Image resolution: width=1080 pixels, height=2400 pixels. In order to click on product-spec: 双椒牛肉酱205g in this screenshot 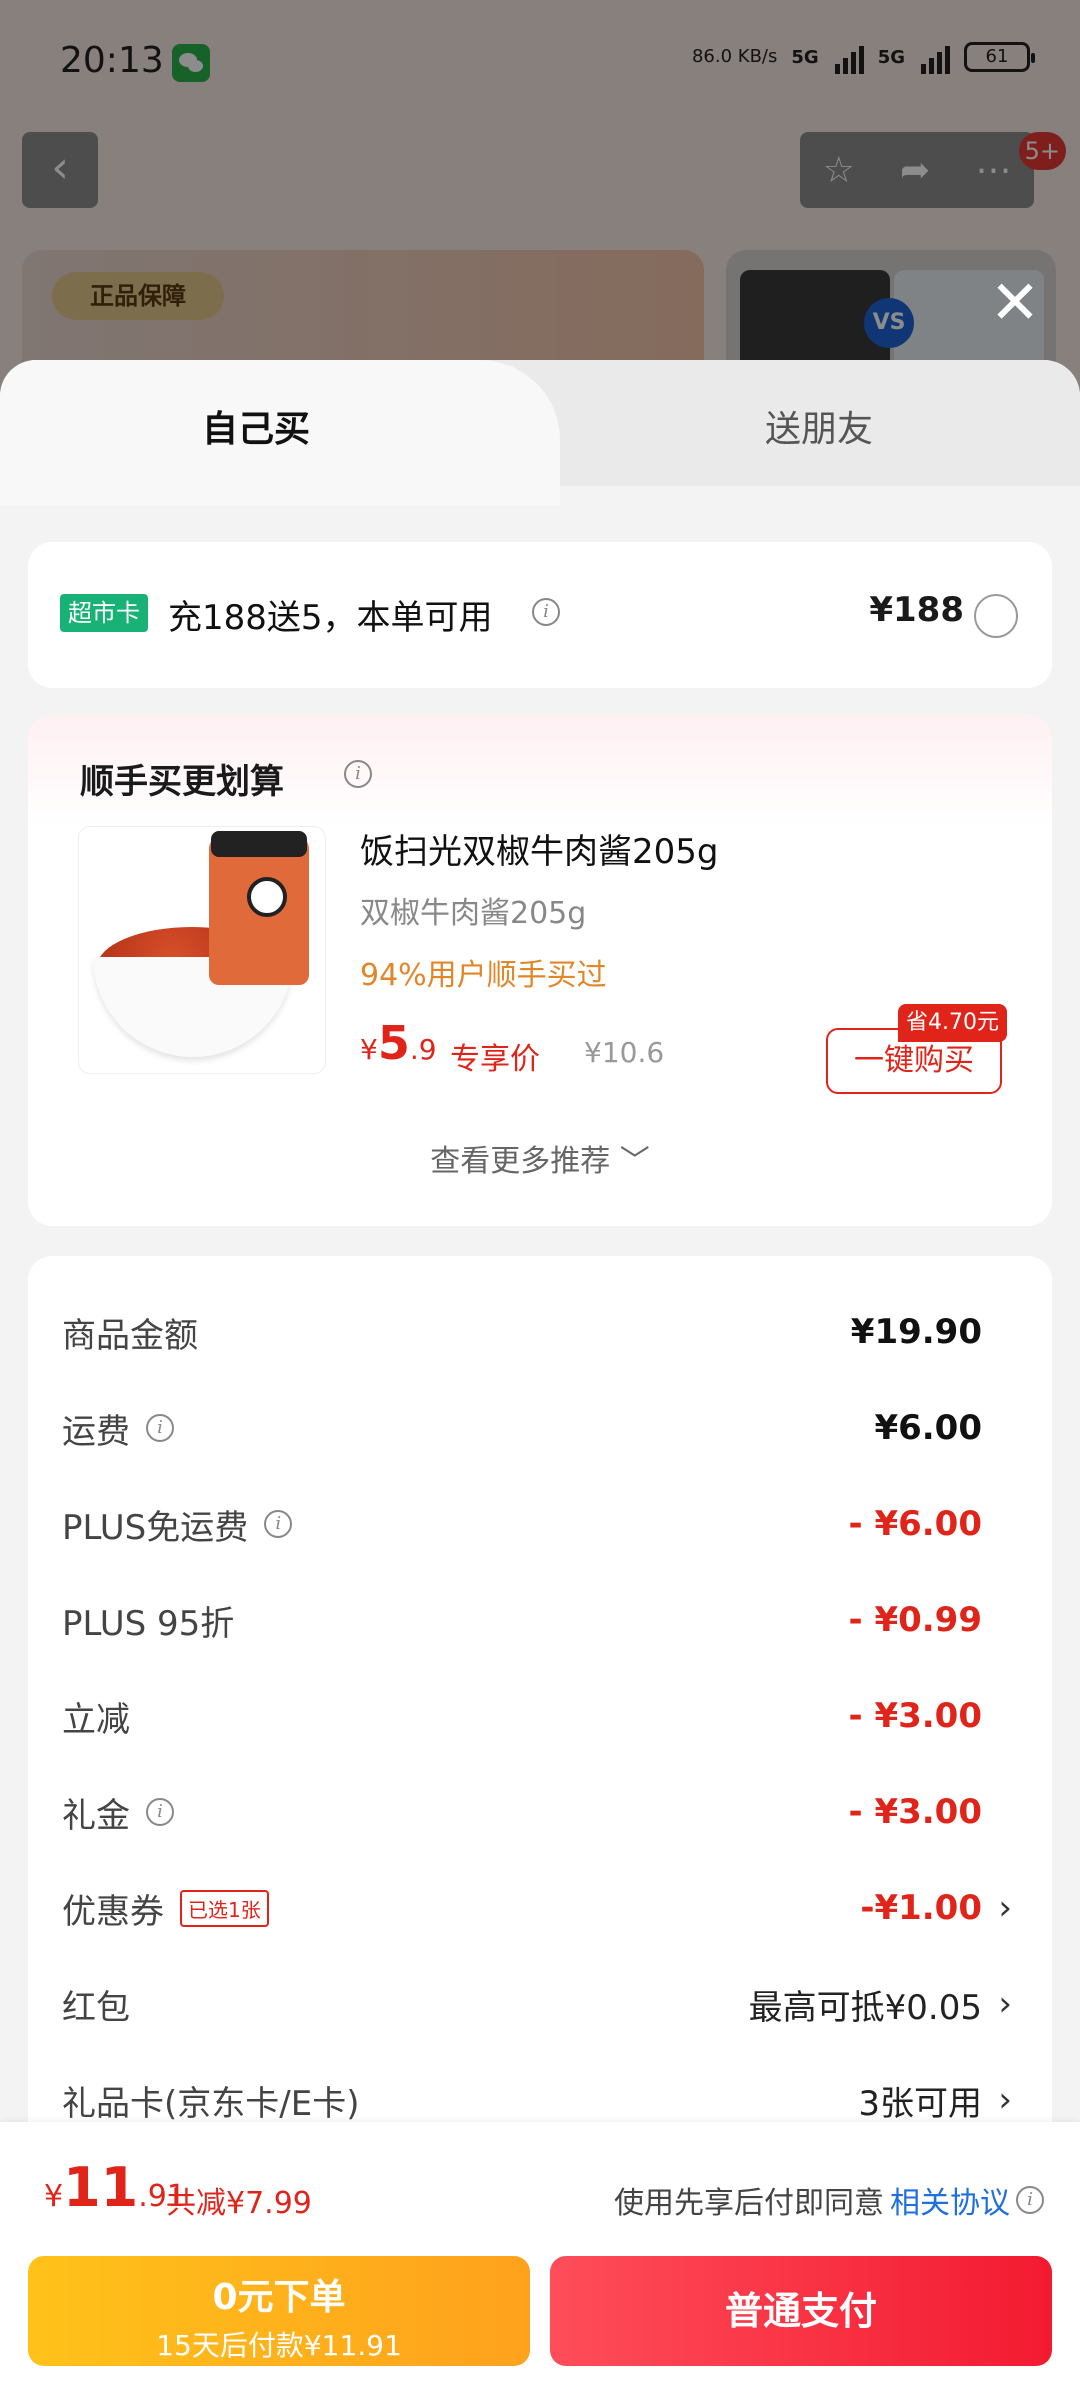, I will do `click(473, 913)`.